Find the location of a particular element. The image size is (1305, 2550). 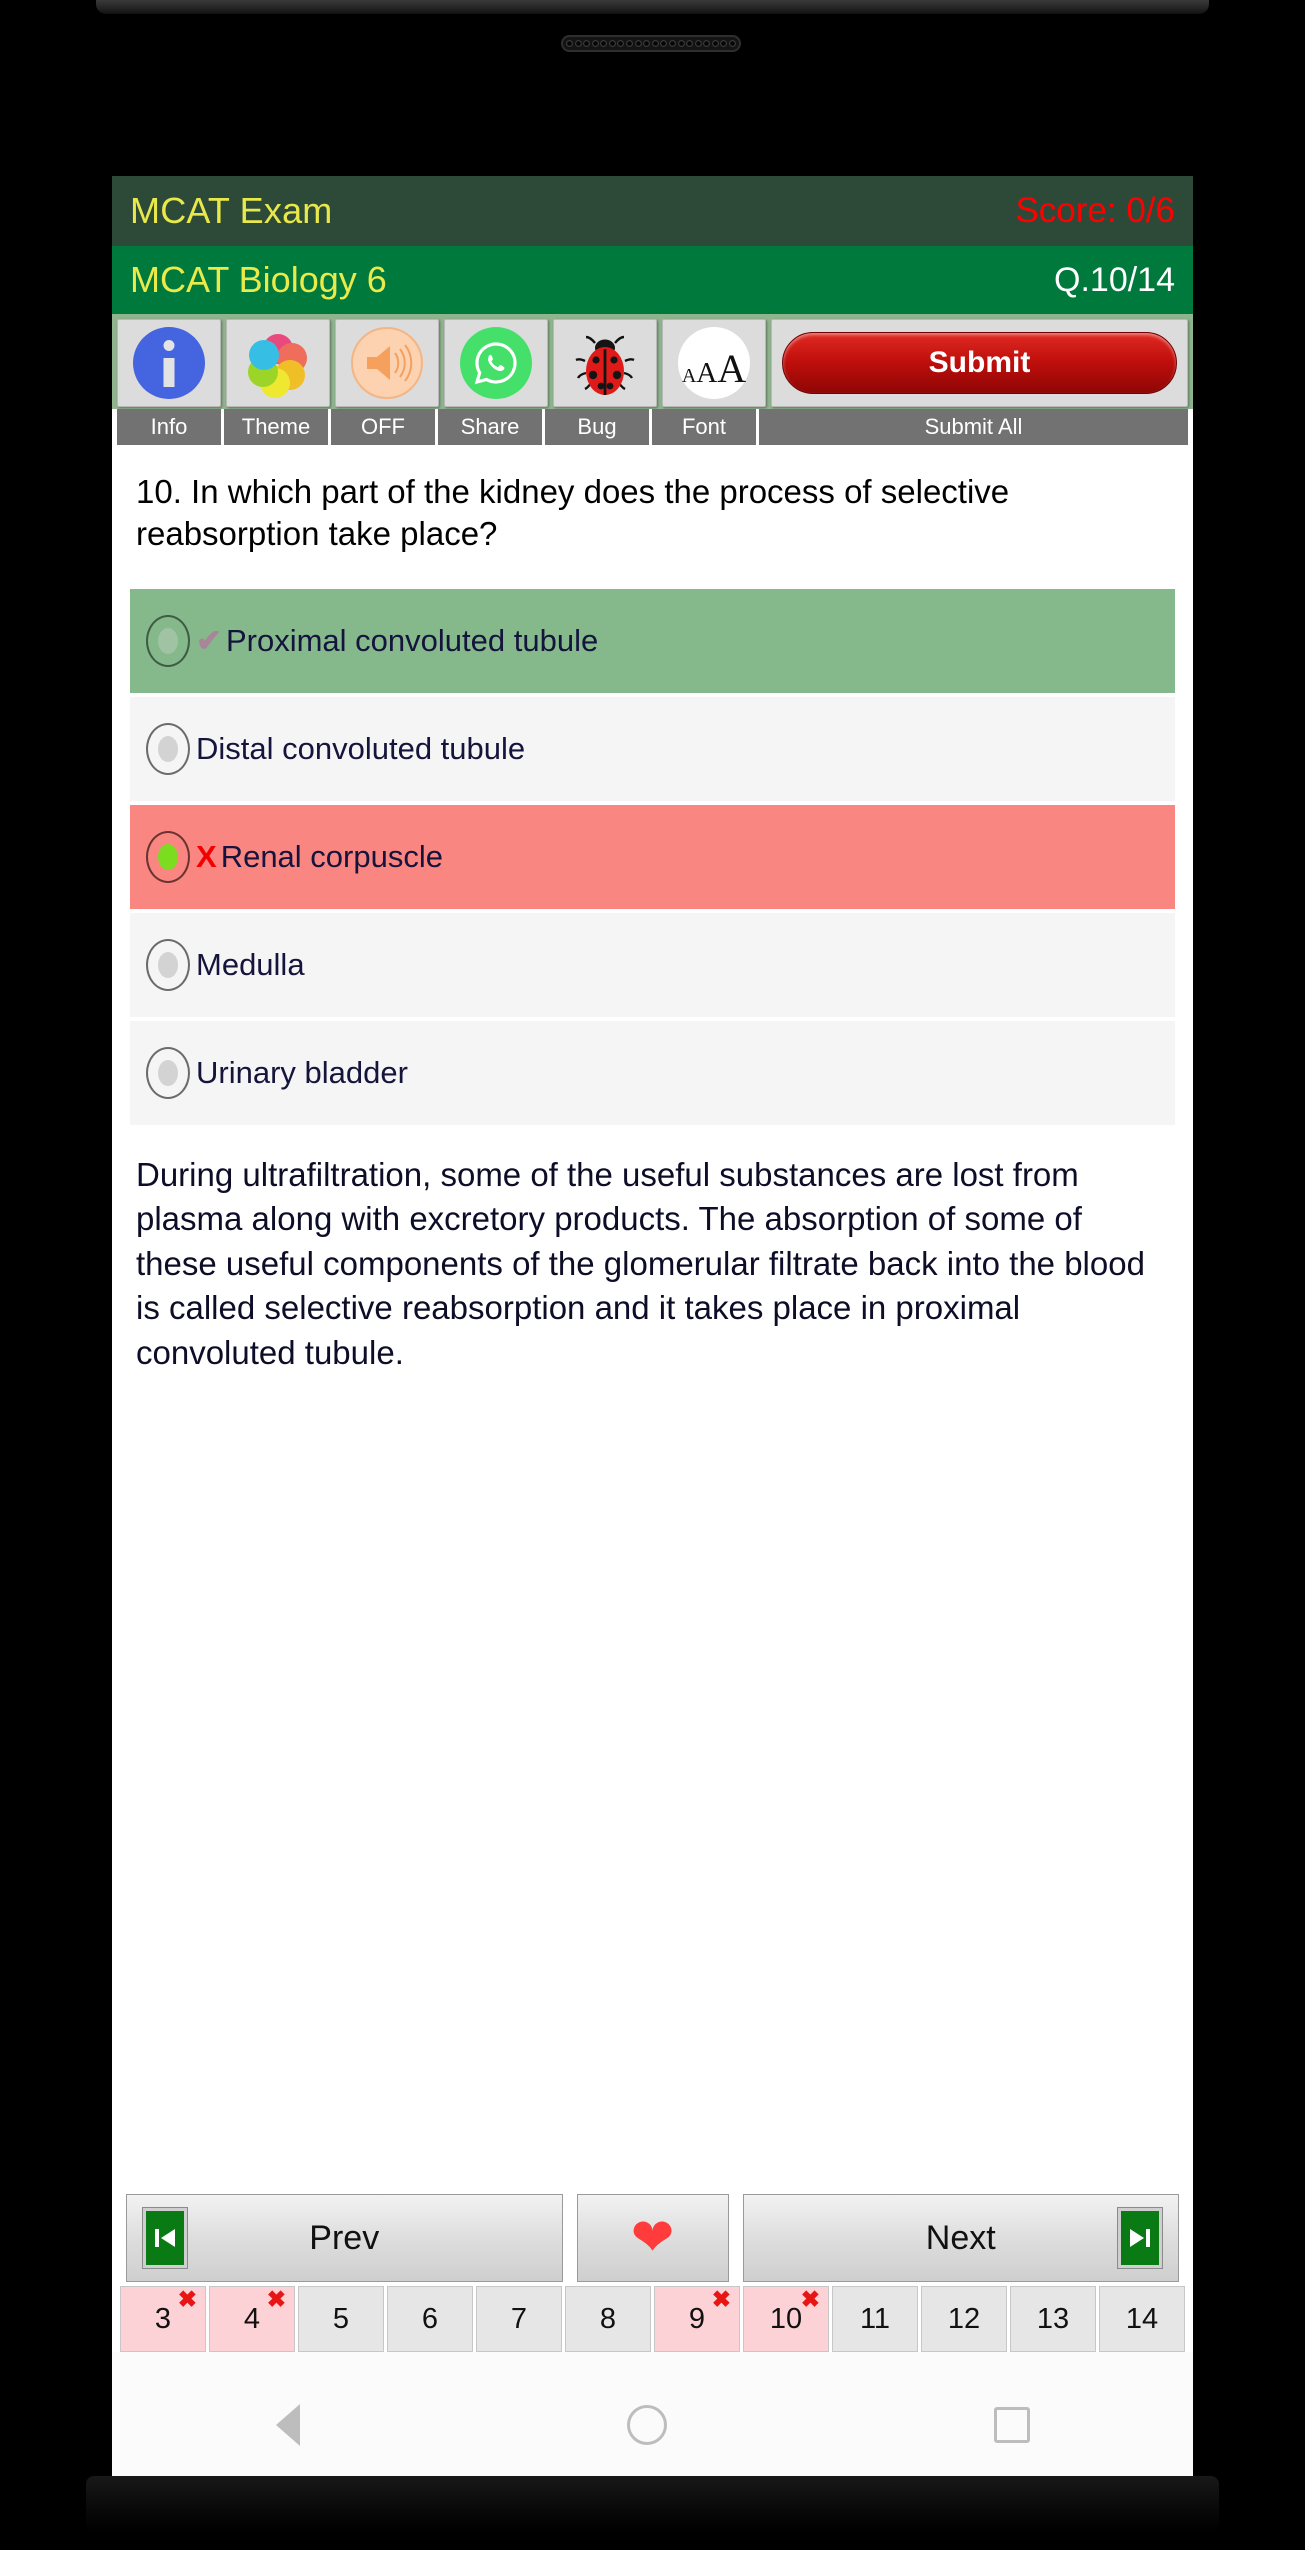

previous-question-button: Prev is located at coordinates (344, 2238).